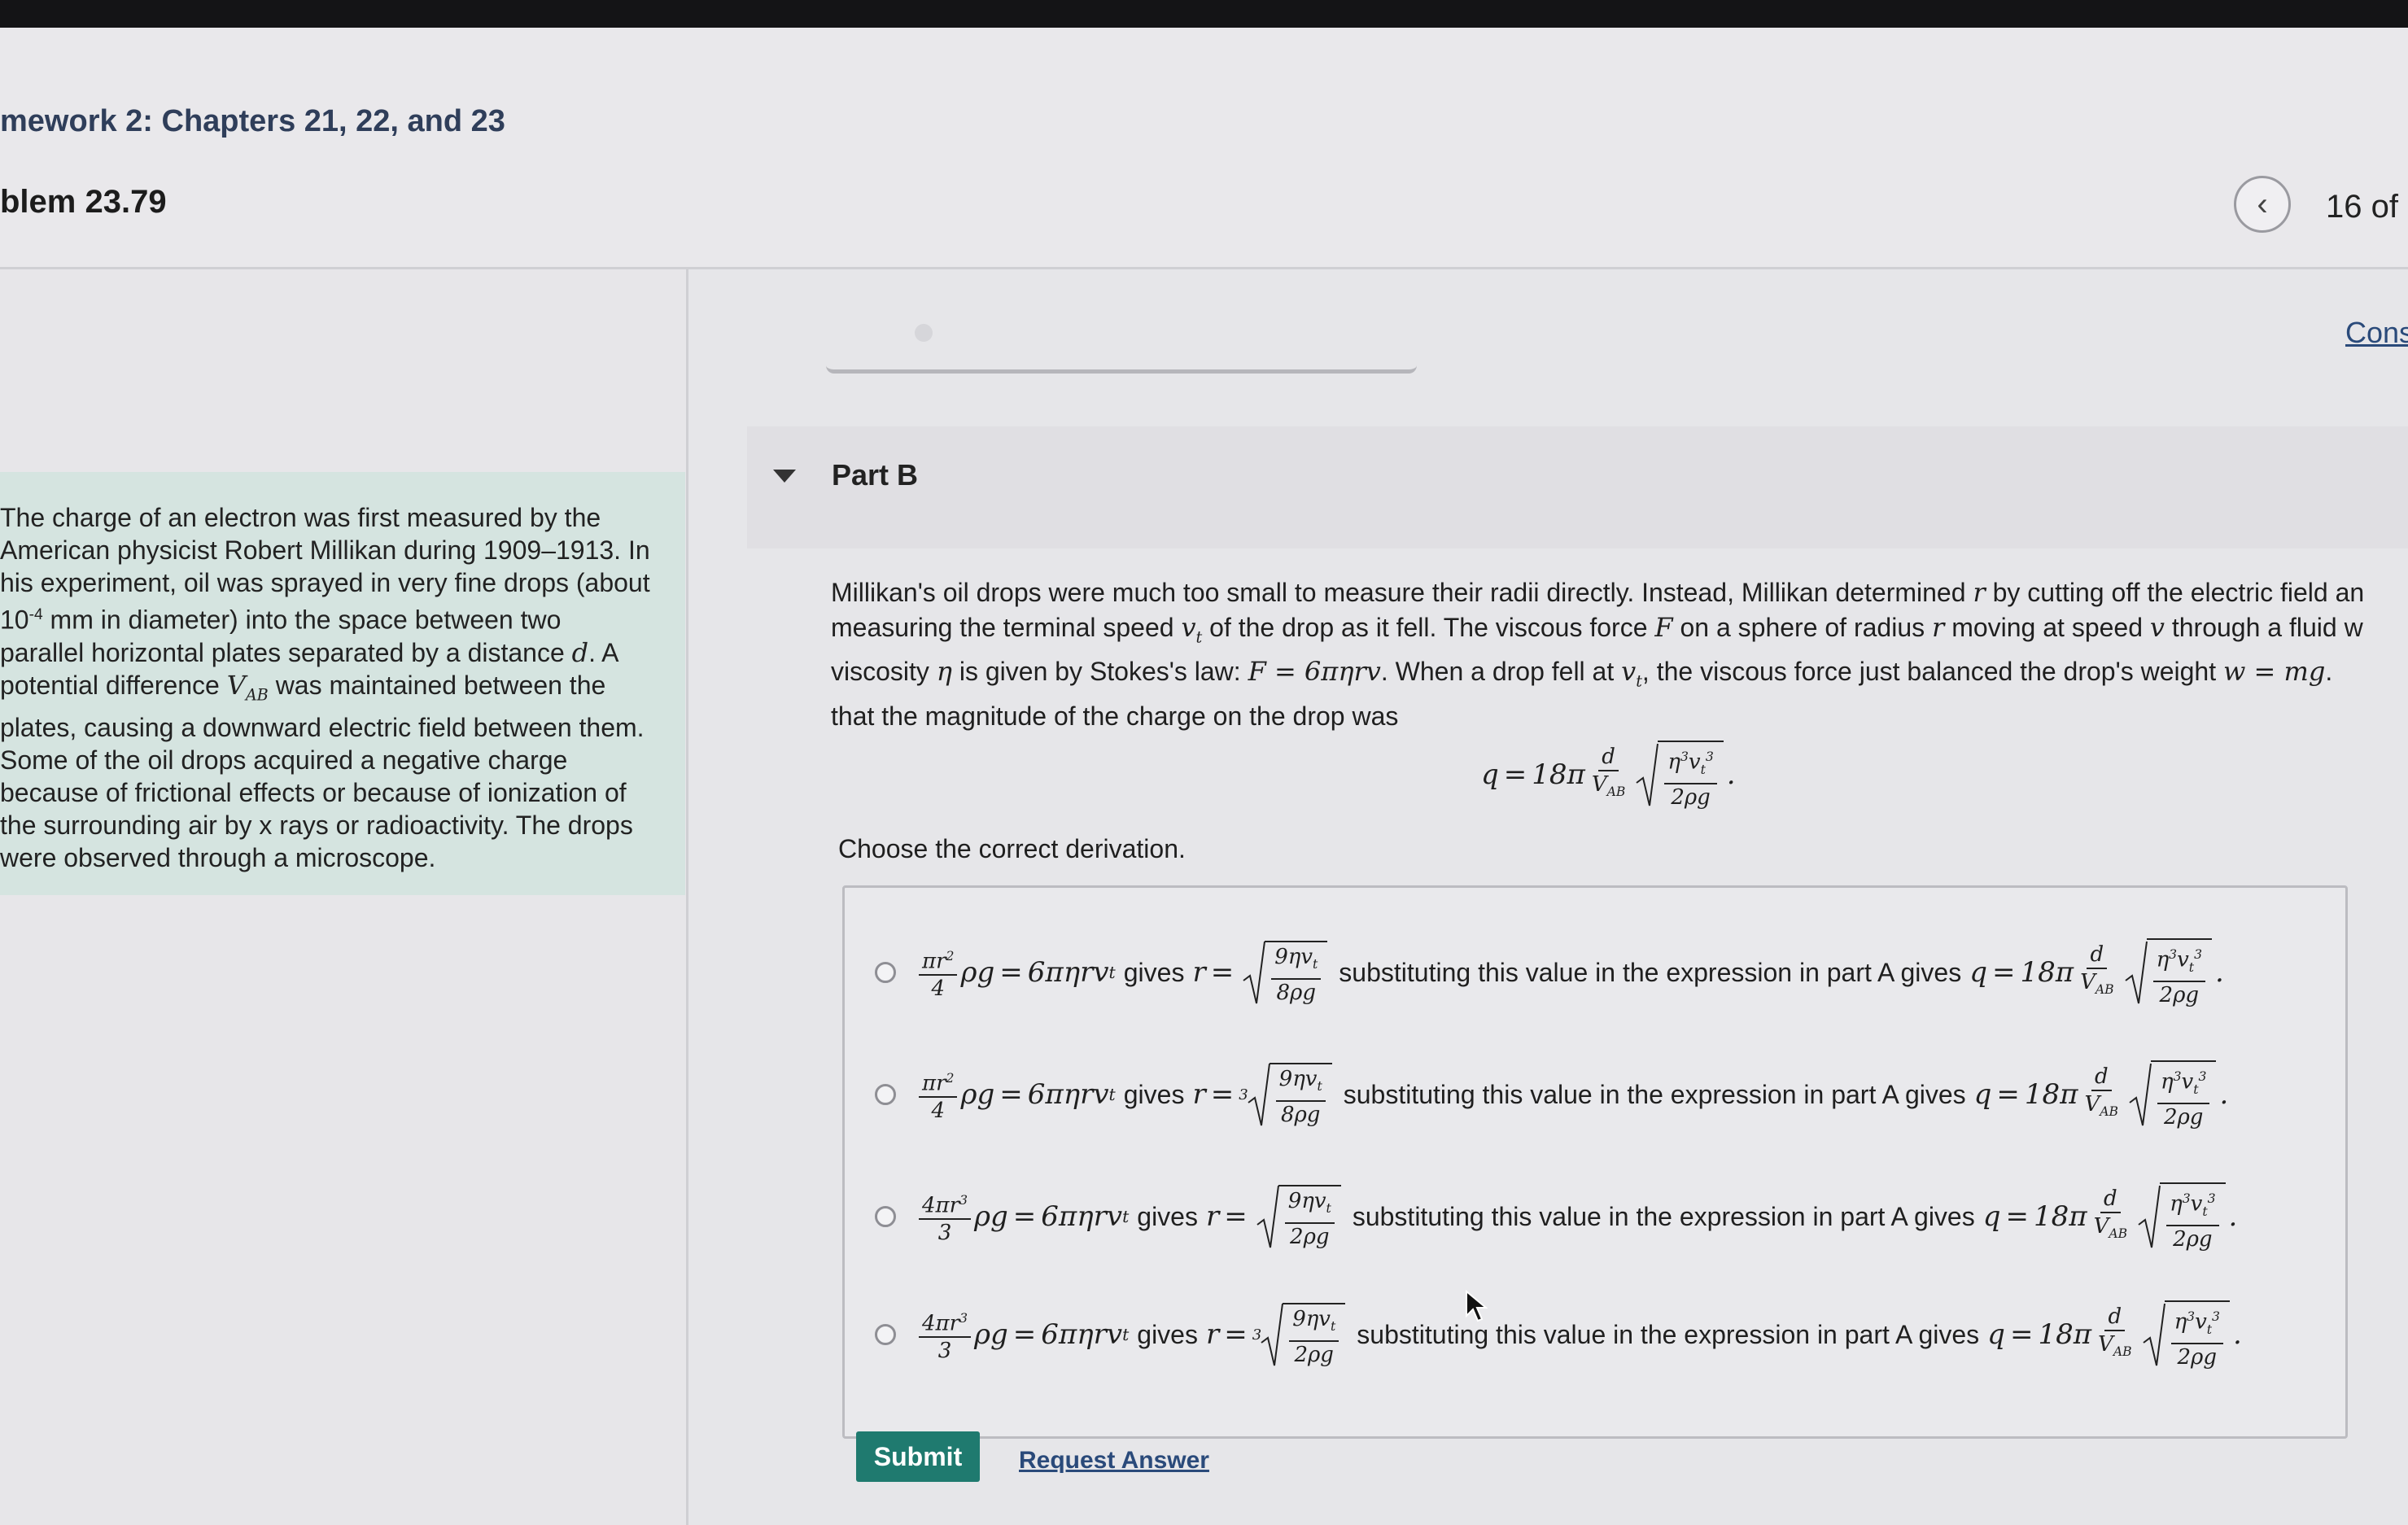  Describe the element at coordinates (1477, 1306) in the screenshot. I see `mouse-cursor-icon` at that location.